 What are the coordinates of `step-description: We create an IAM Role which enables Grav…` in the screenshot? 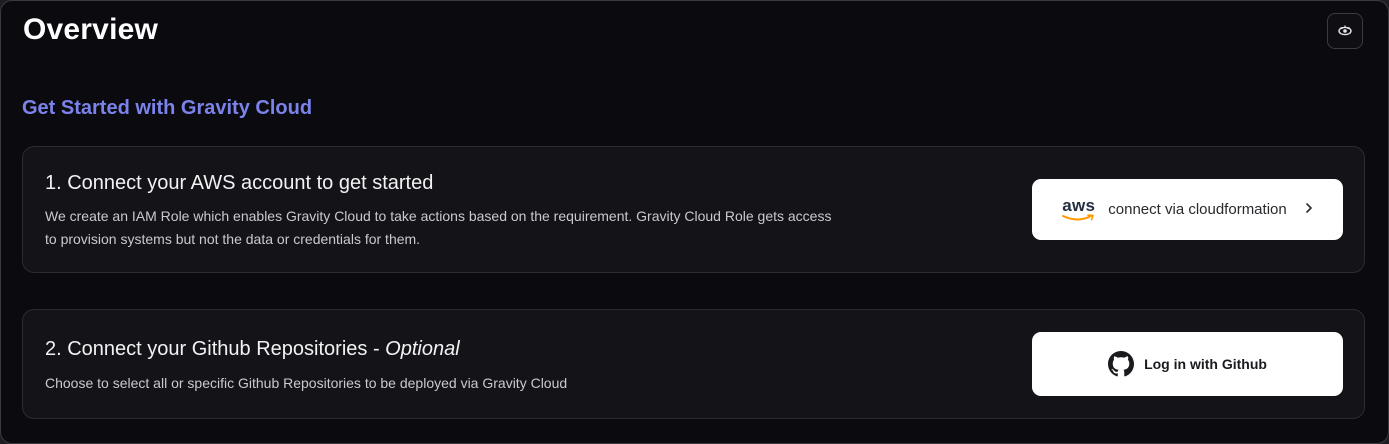 It's located at (438, 227).